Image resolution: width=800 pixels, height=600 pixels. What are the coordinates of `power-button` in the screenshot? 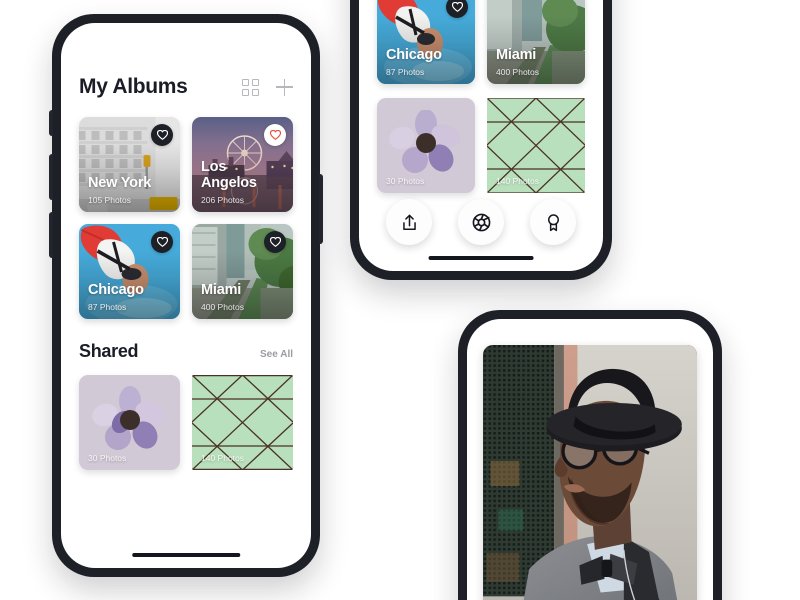 It's located at (321, 209).